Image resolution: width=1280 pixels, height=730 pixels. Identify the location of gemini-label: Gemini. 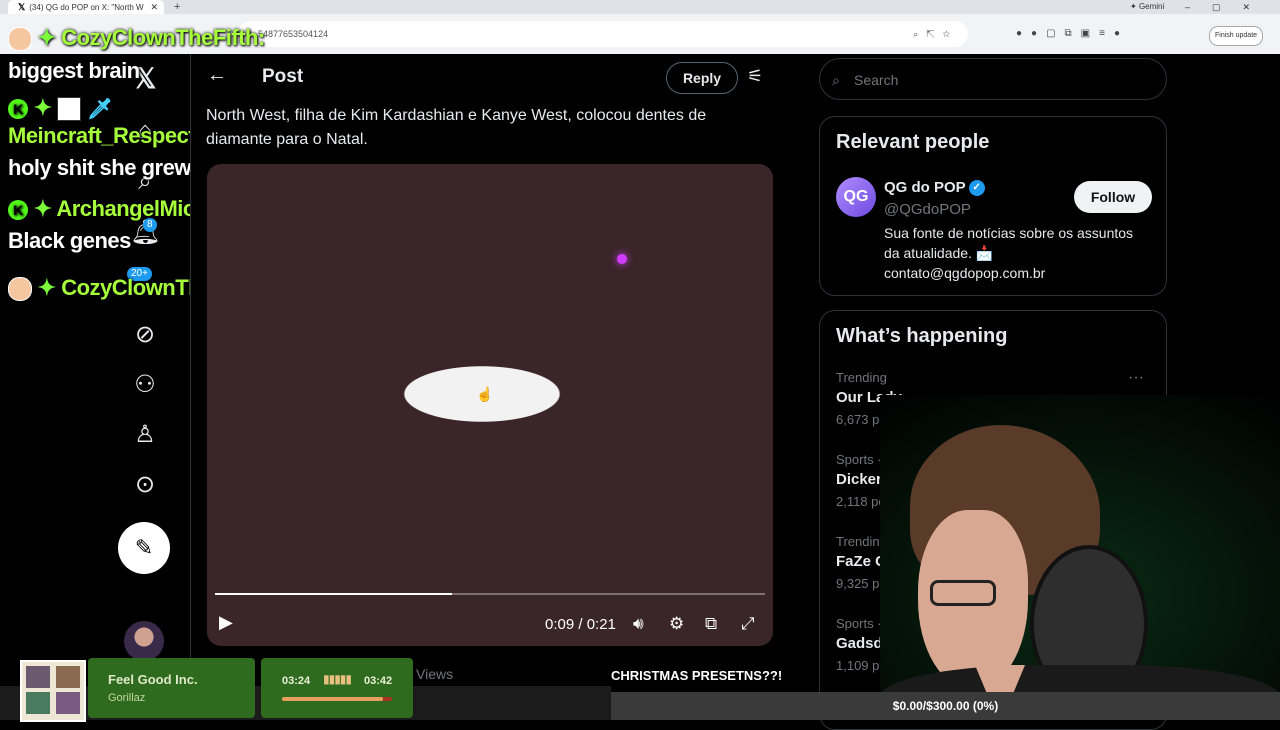
(1151, 6).